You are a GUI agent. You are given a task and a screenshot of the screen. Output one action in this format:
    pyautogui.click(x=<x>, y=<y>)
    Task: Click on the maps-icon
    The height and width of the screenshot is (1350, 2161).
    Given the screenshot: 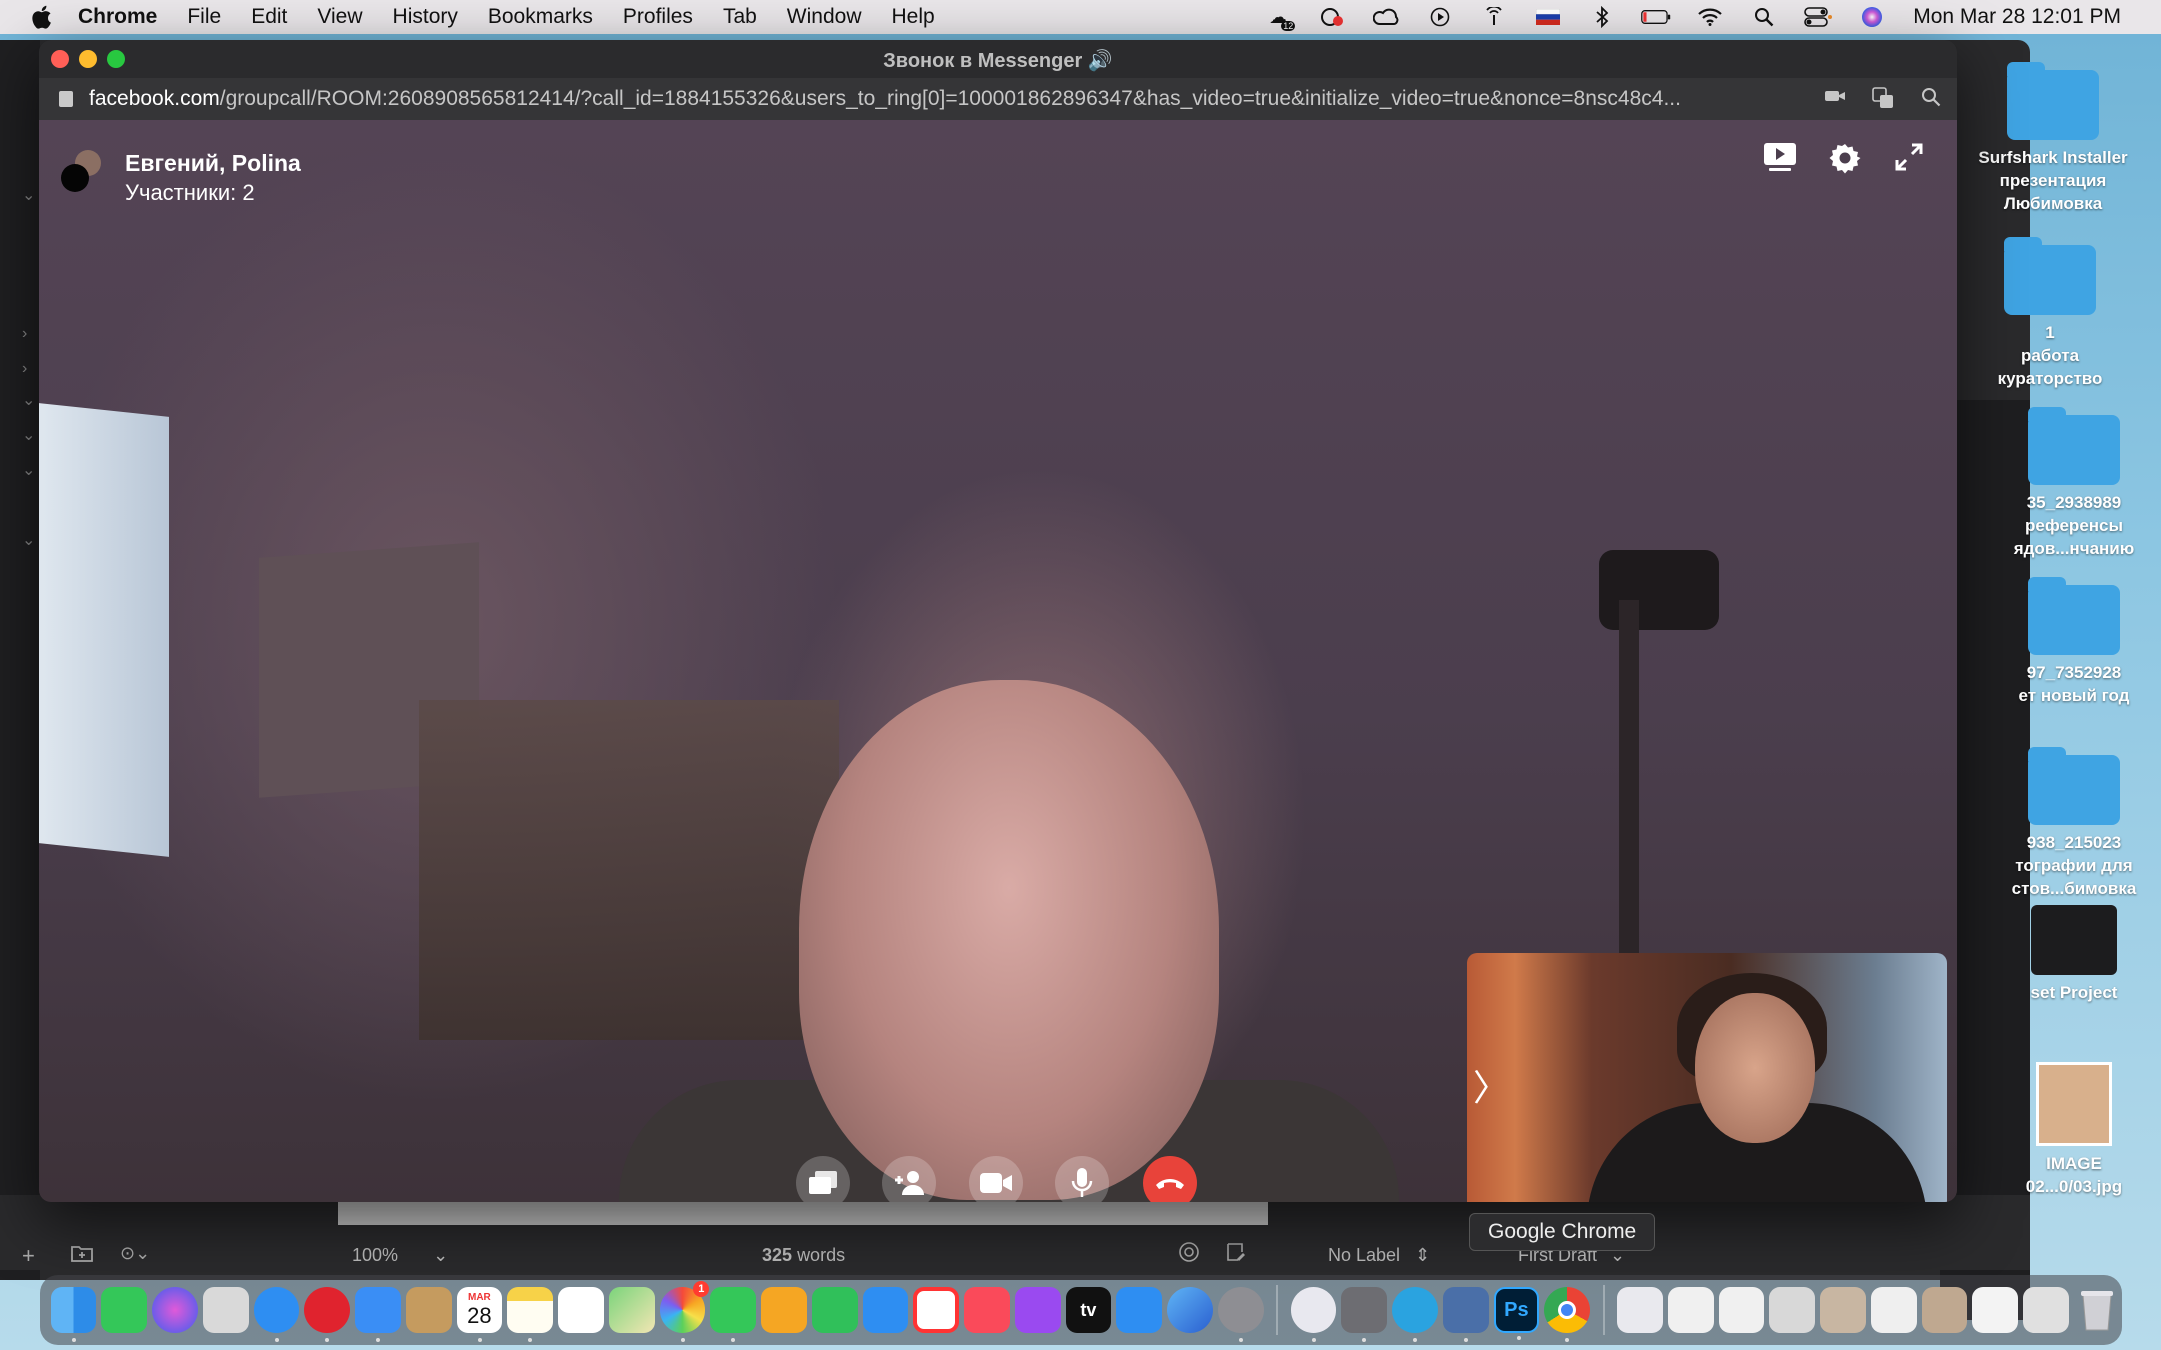 What is the action you would take?
    pyautogui.click(x=631, y=1310)
    